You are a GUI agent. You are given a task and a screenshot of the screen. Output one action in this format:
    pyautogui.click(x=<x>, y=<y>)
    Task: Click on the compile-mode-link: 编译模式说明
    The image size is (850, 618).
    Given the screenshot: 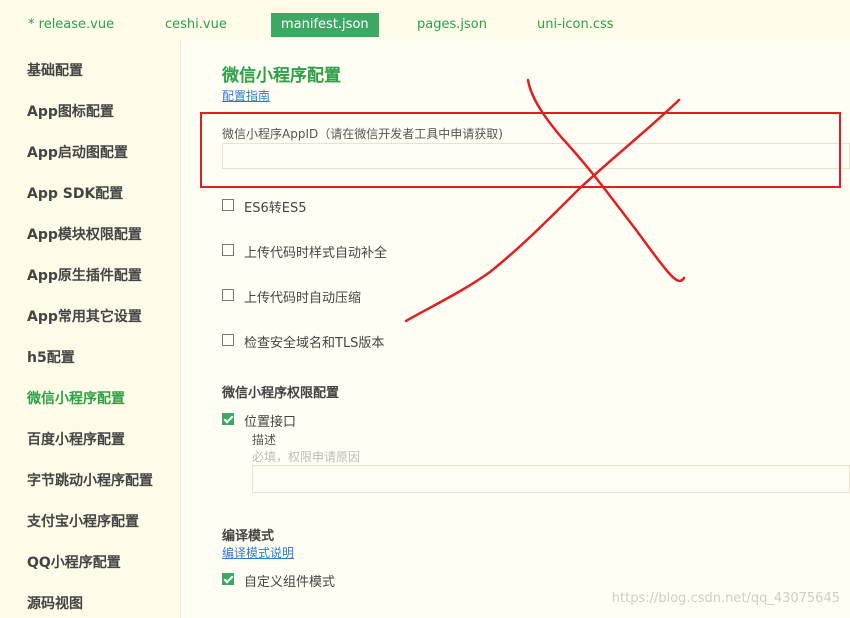 What is the action you would take?
    pyautogui.click(x=258, y=552)
    